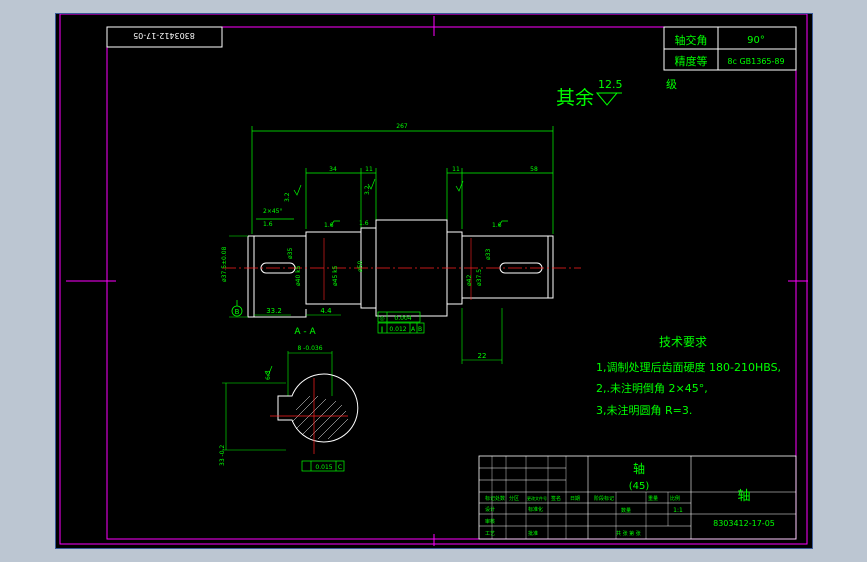  What do you see at coordinates (420, 329) in the screenshot?
I see `tol2-ref-b: B` at bounding box center [420, 329].